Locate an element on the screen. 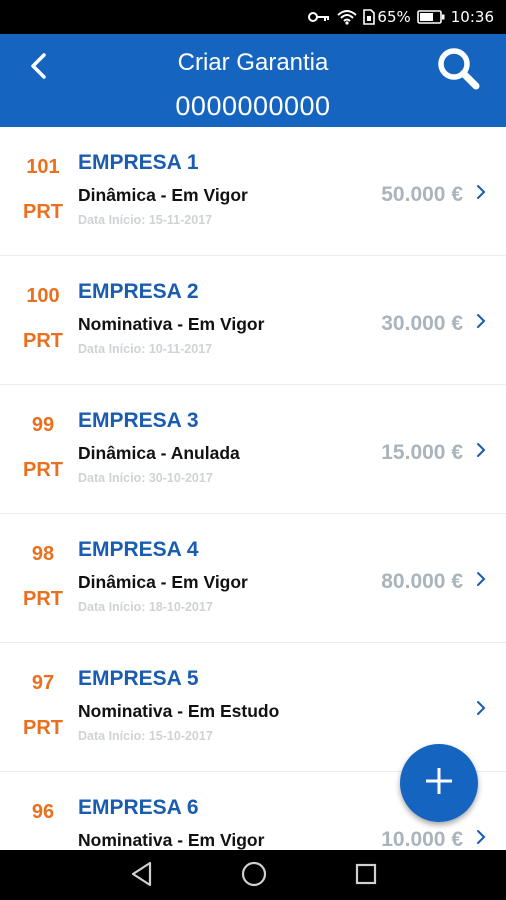 The height and width of the screenshot is (900, 506). wifi-icon is located at coordinates (347, 17).